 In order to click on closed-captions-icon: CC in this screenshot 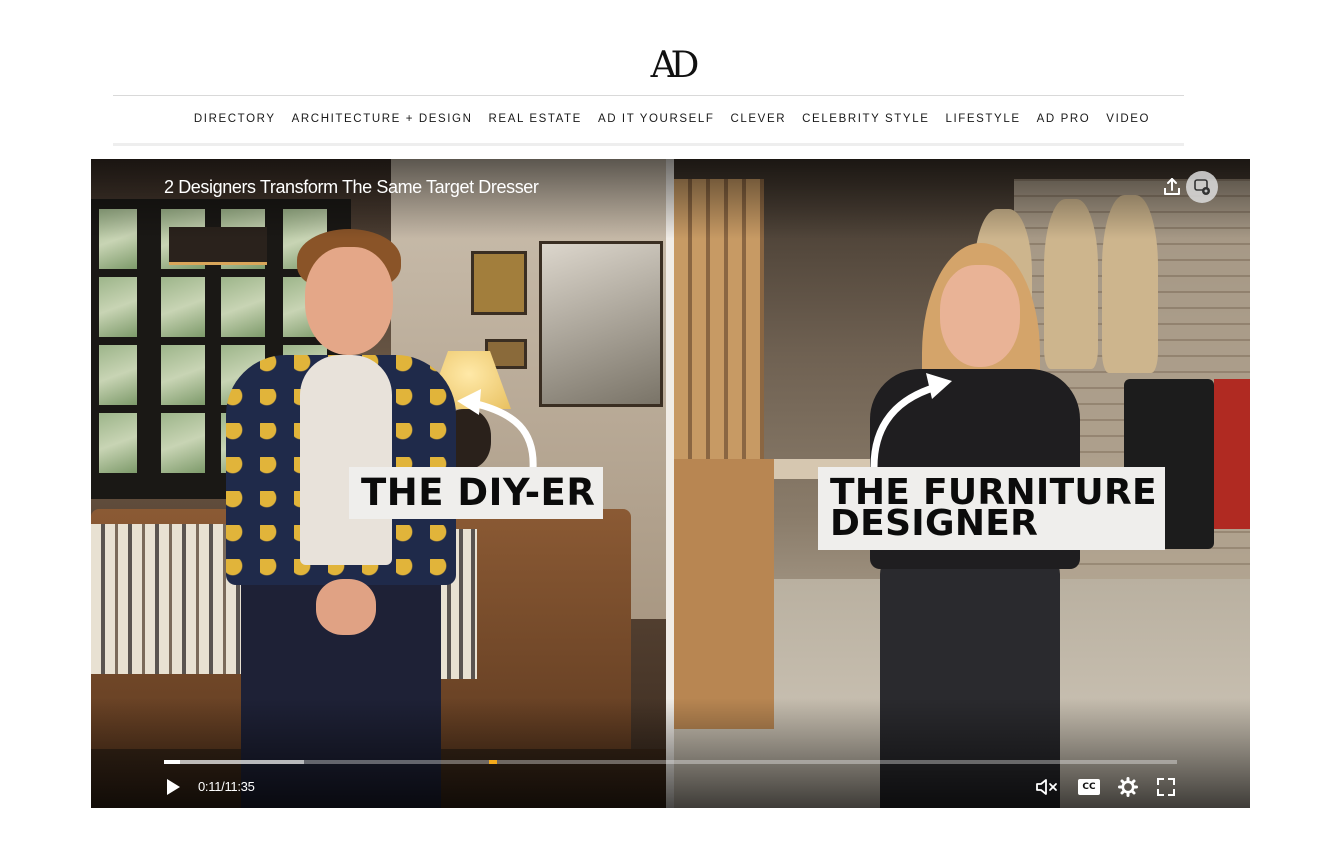, I will do `click(1089, 787)`.